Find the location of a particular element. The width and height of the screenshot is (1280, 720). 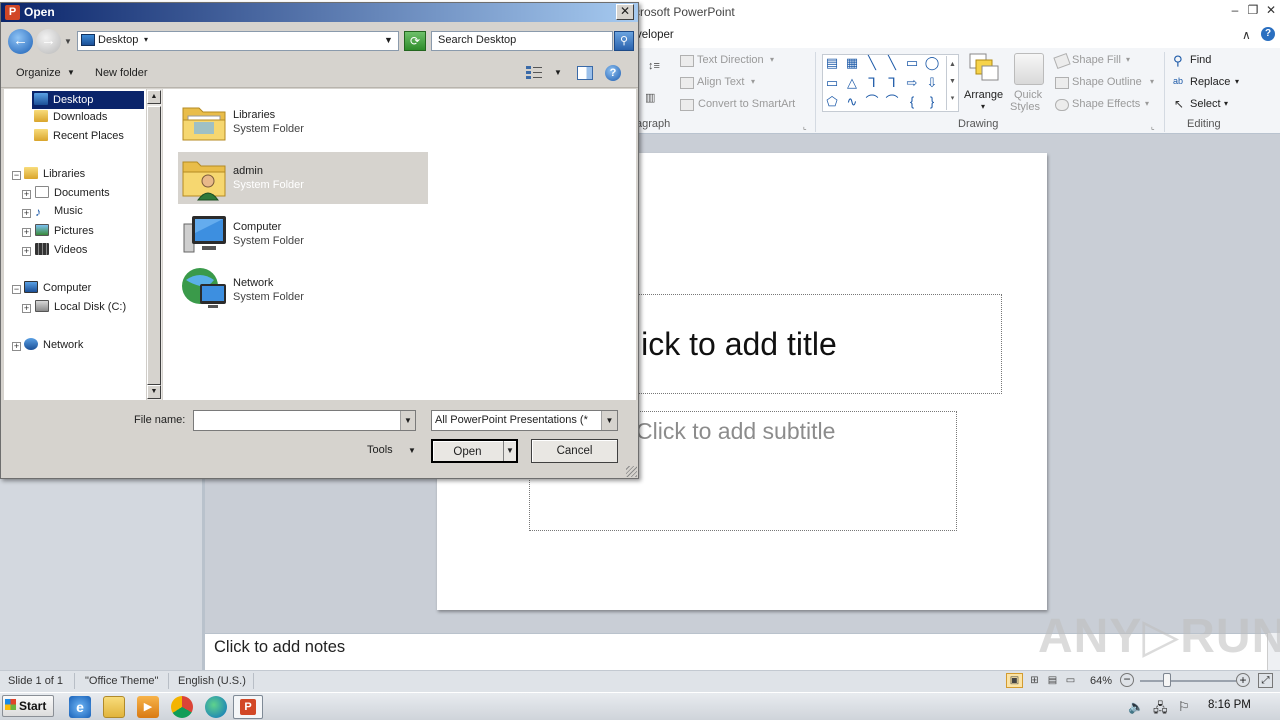

expand-documents-icon: + is located at coordinates (26, 194).